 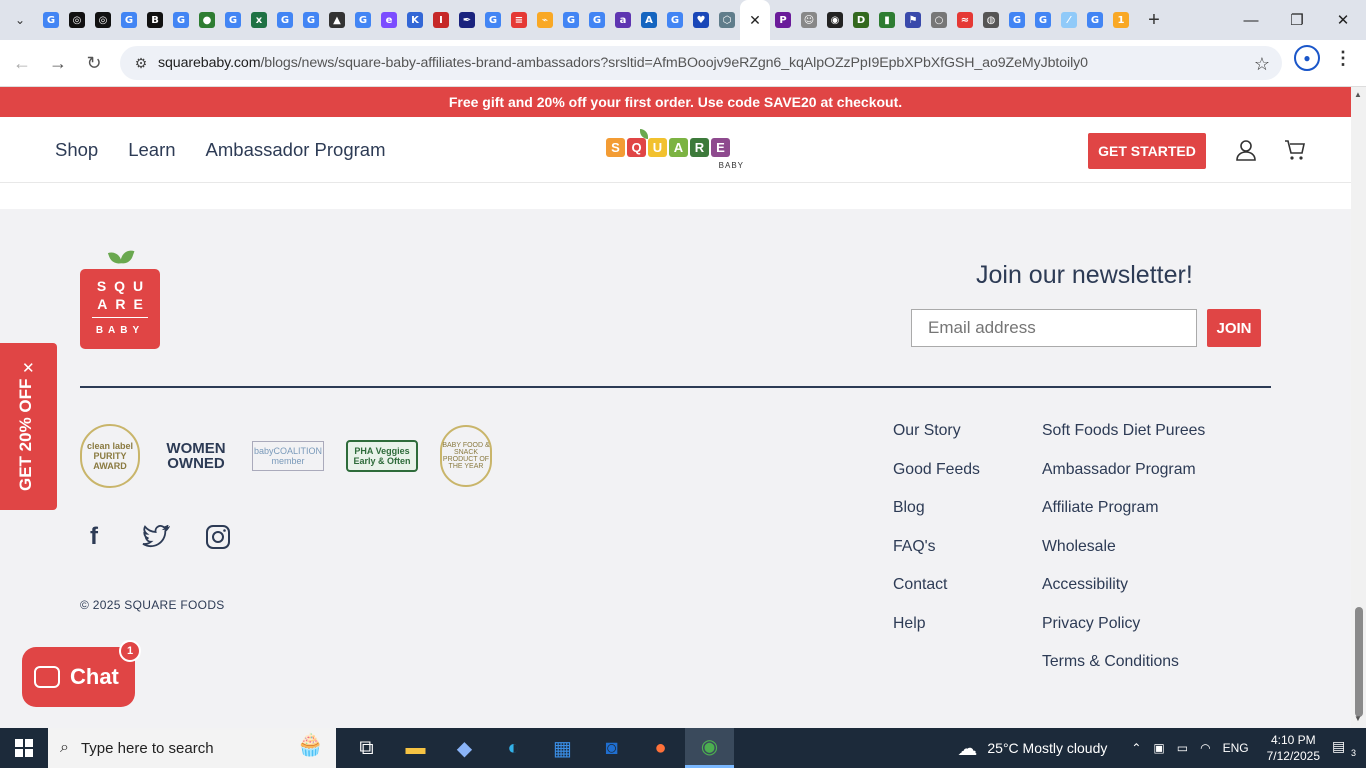 I want to click on tab-right-0-ip-icon: P, so click(x=783, y=20).